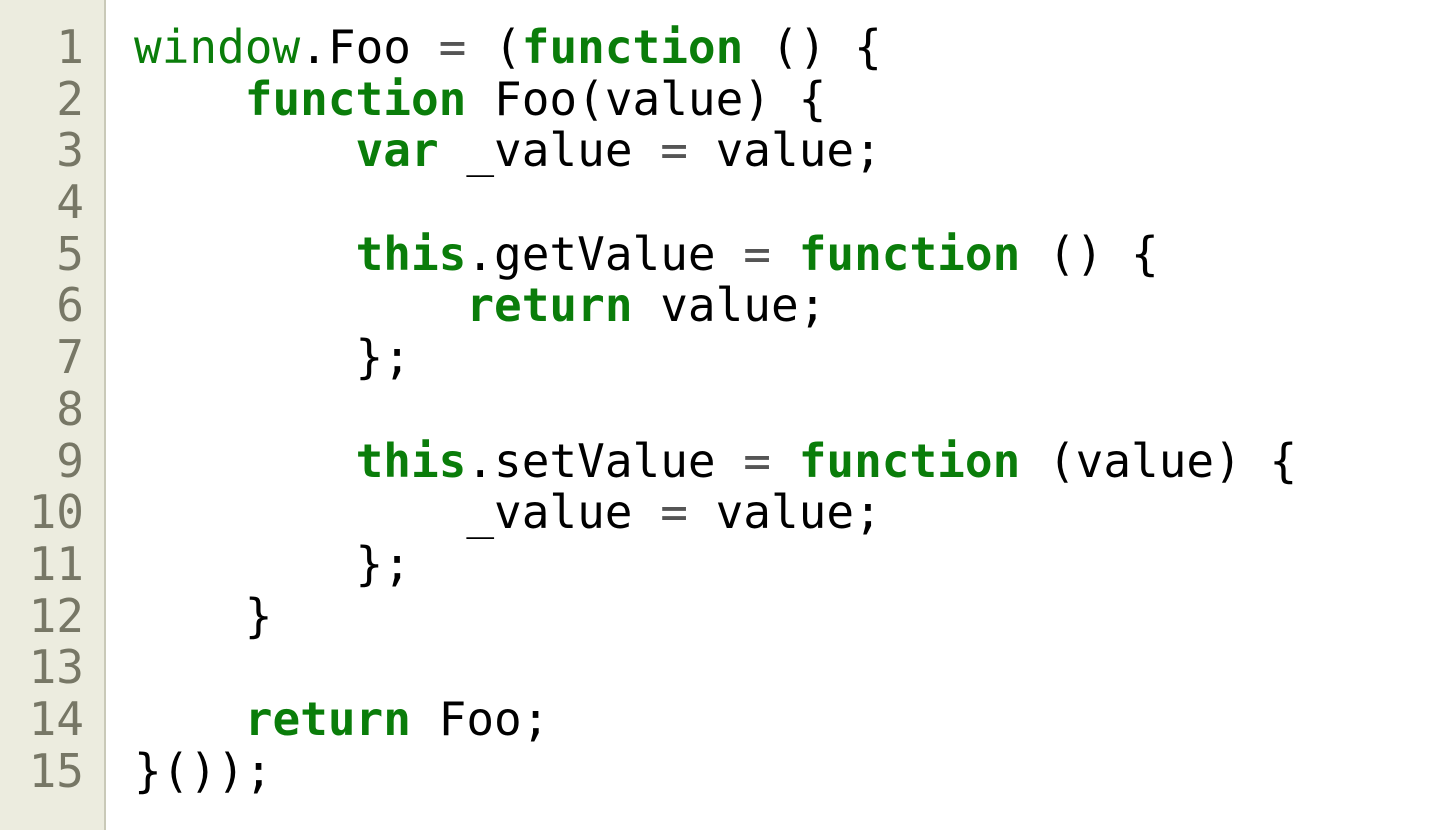 The height and width of the screenshot is (830, 1454). I want to click on code-token: }());, so click(203, 770).